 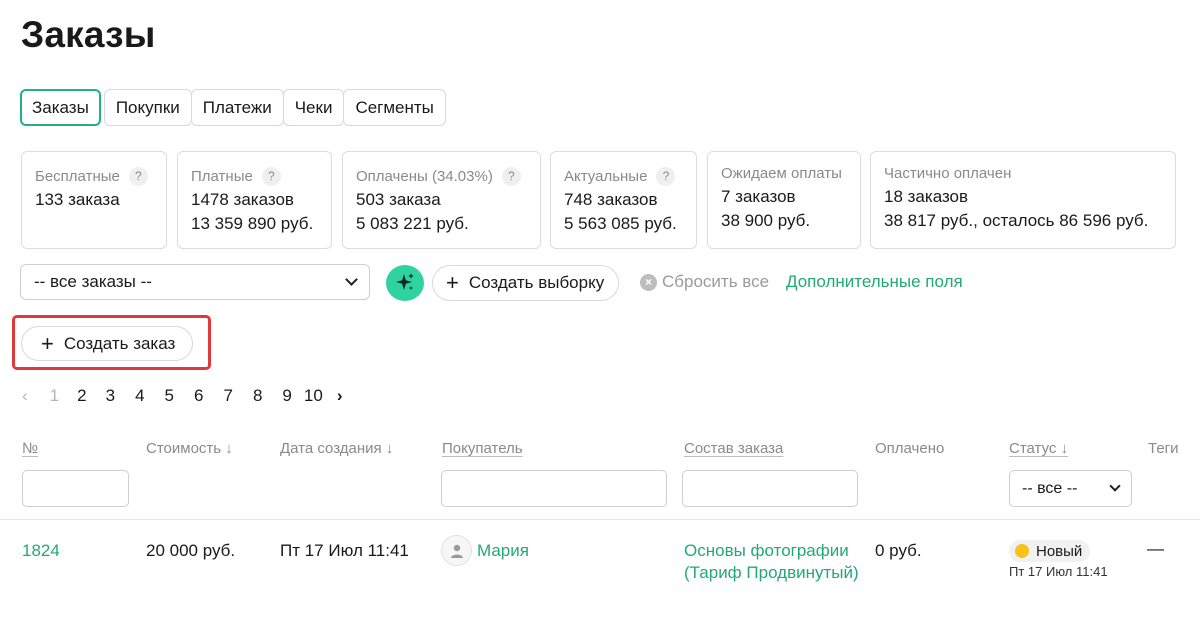 What do you see at coordinates (340, 396) in the screenshot?
I see `chevron-right-icon: ›` at bounding box center [340, 396].